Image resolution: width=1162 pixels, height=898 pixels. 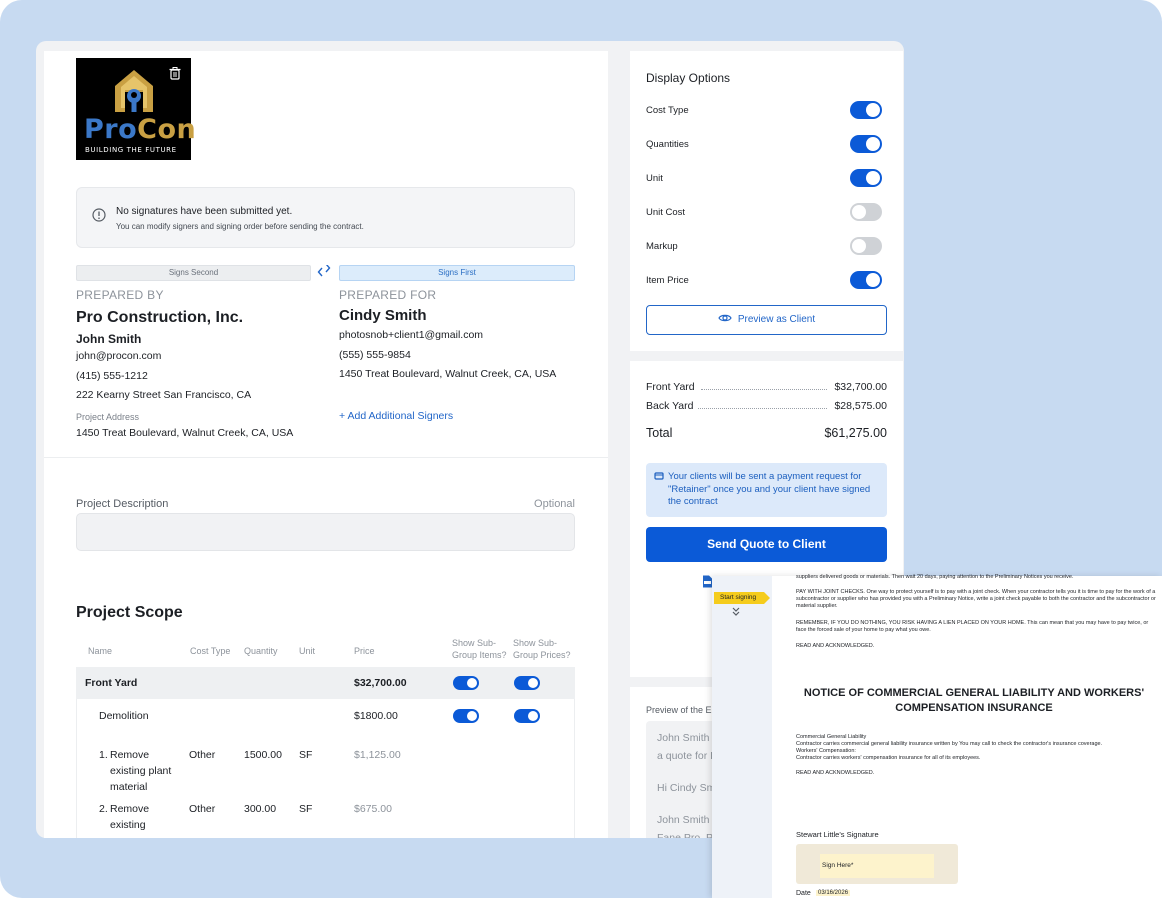 I want to click on unit-cost-toggle, so click(x=866, y=212).